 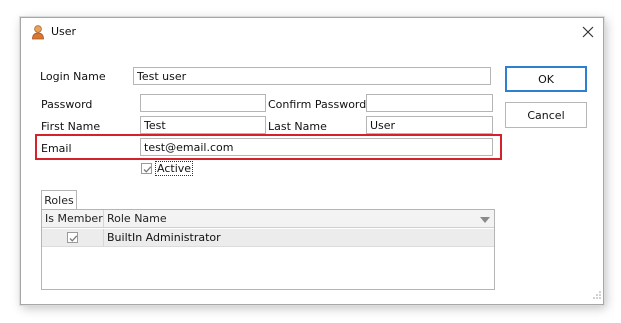 What do you see at coordinates (297, 126) in the screenshot?
I see `last-name-label: Last Name` at bounding box center [297, 126].